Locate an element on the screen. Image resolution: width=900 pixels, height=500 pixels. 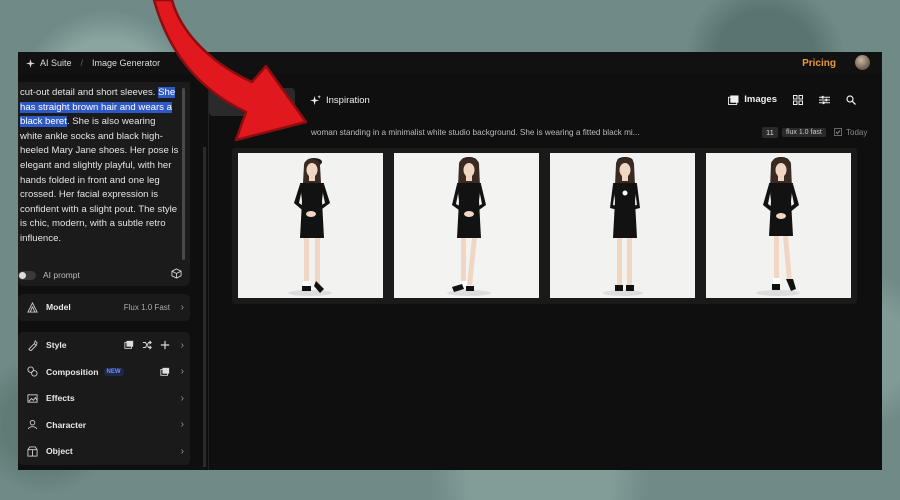
model-section: Model Flux 1.0 Fast › is located at coordinates (104, 307).